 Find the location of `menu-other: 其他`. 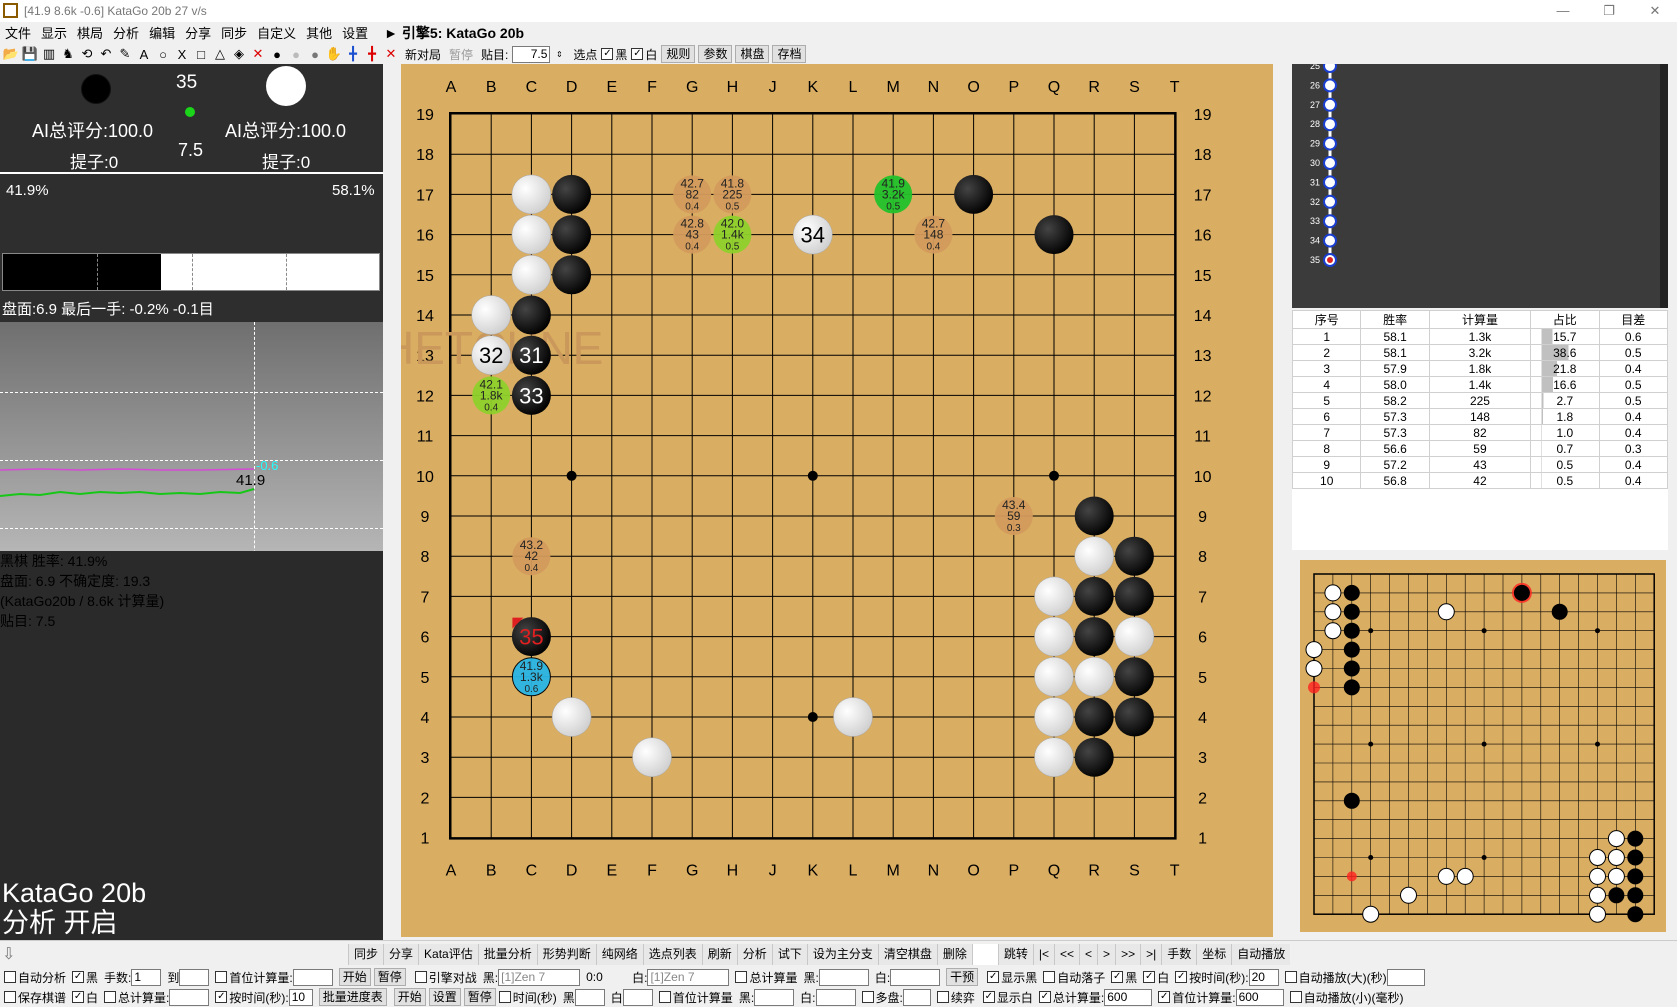

menu-other: 其他 is located at coordinates (319, 34).